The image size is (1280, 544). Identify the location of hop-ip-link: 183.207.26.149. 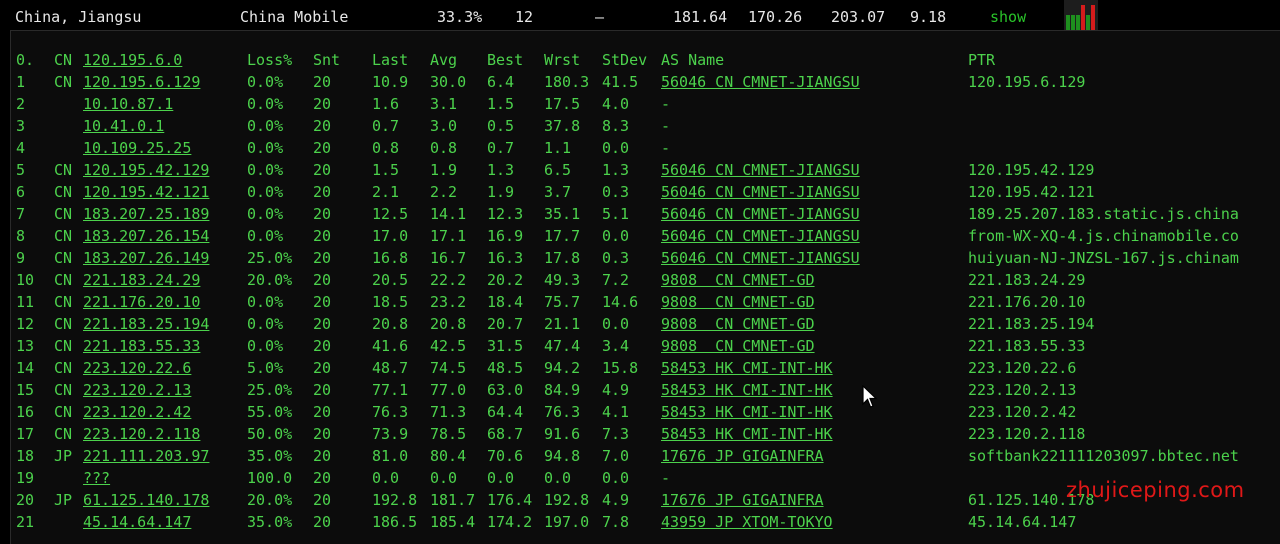
(146, 258).